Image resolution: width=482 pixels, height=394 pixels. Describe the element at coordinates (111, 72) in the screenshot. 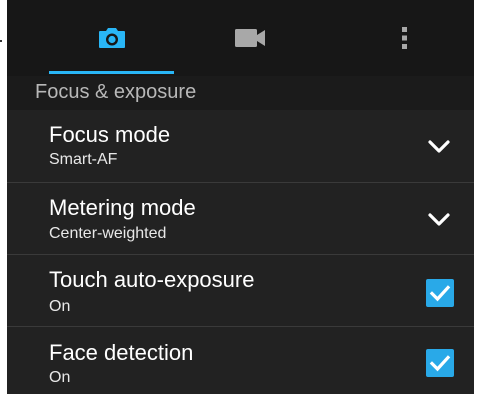

I see `active-tab-indicator` at that location.